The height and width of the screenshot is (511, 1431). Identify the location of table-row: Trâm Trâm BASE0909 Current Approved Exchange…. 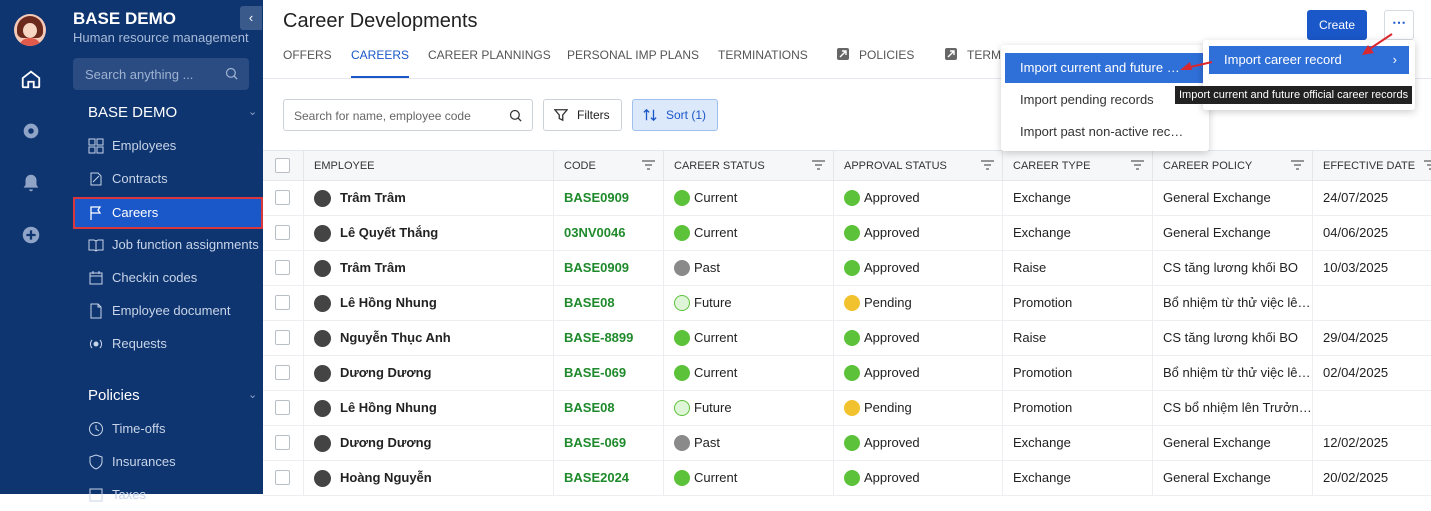
(847, 198).